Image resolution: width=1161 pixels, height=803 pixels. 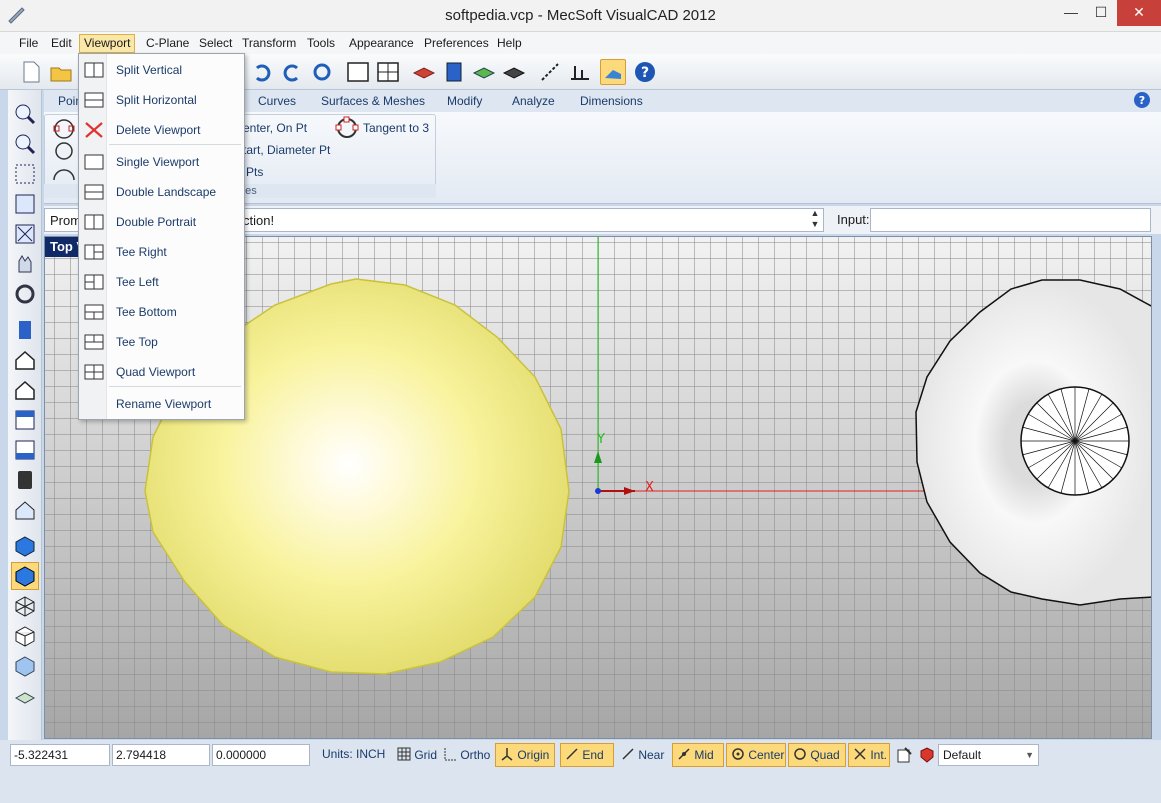 I want to click on menu-item-tee-left: Tee Left, so click(x=161, y=282).